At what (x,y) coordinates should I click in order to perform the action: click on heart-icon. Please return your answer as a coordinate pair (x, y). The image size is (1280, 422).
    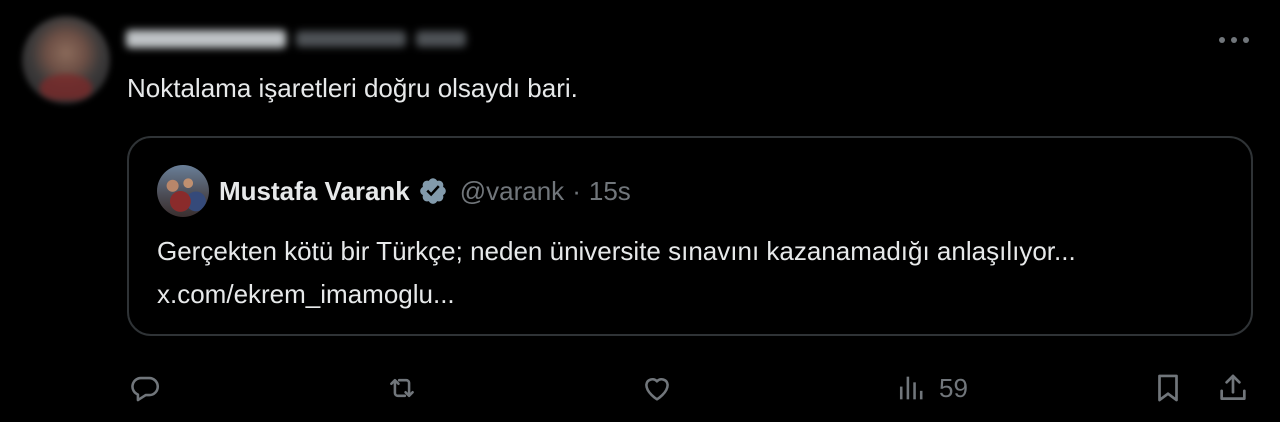
    Looking at the image, I should click on (657, 388).